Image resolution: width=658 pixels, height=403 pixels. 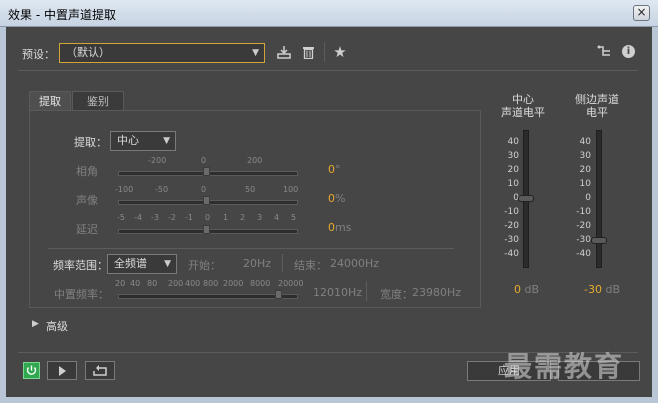 What do you see at coordinates (121, 217) in the screenshot?
I see `tick-label: -5` at bounding box center [121, 217].